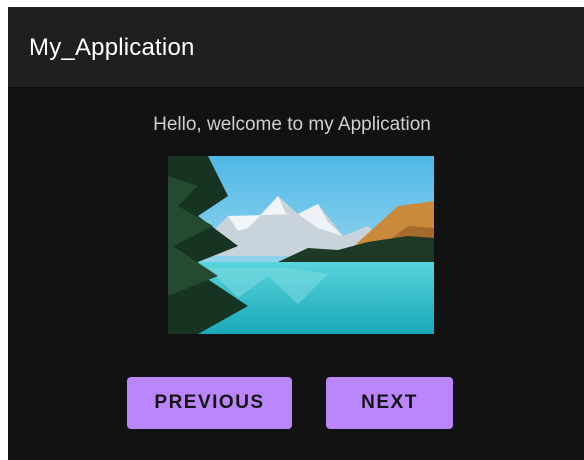 This screenshot has width=584, height=460. I want to click on welcome-text: Hello, welcome to my Application, so click(292, 124).